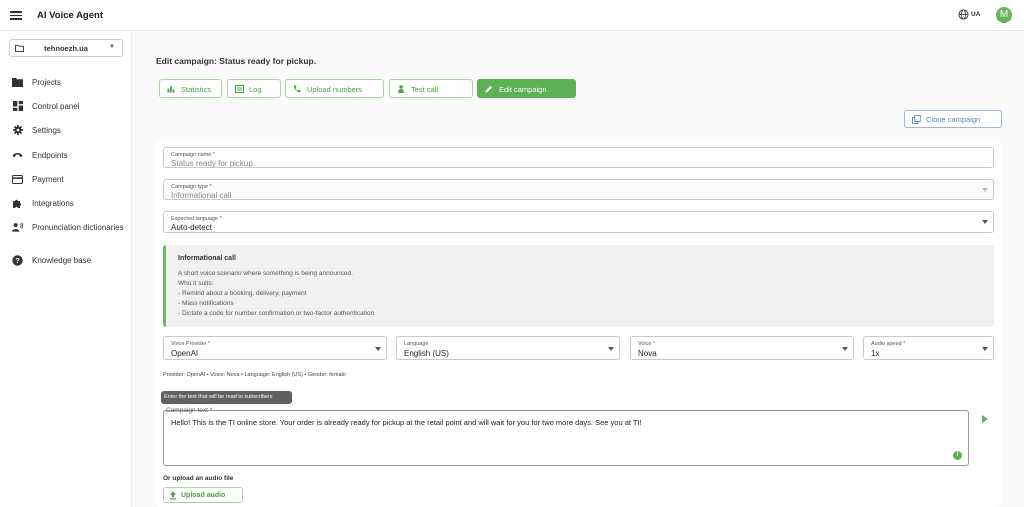  I want to click on clone-campaign-button: Clone campaign, so click(953, 119).